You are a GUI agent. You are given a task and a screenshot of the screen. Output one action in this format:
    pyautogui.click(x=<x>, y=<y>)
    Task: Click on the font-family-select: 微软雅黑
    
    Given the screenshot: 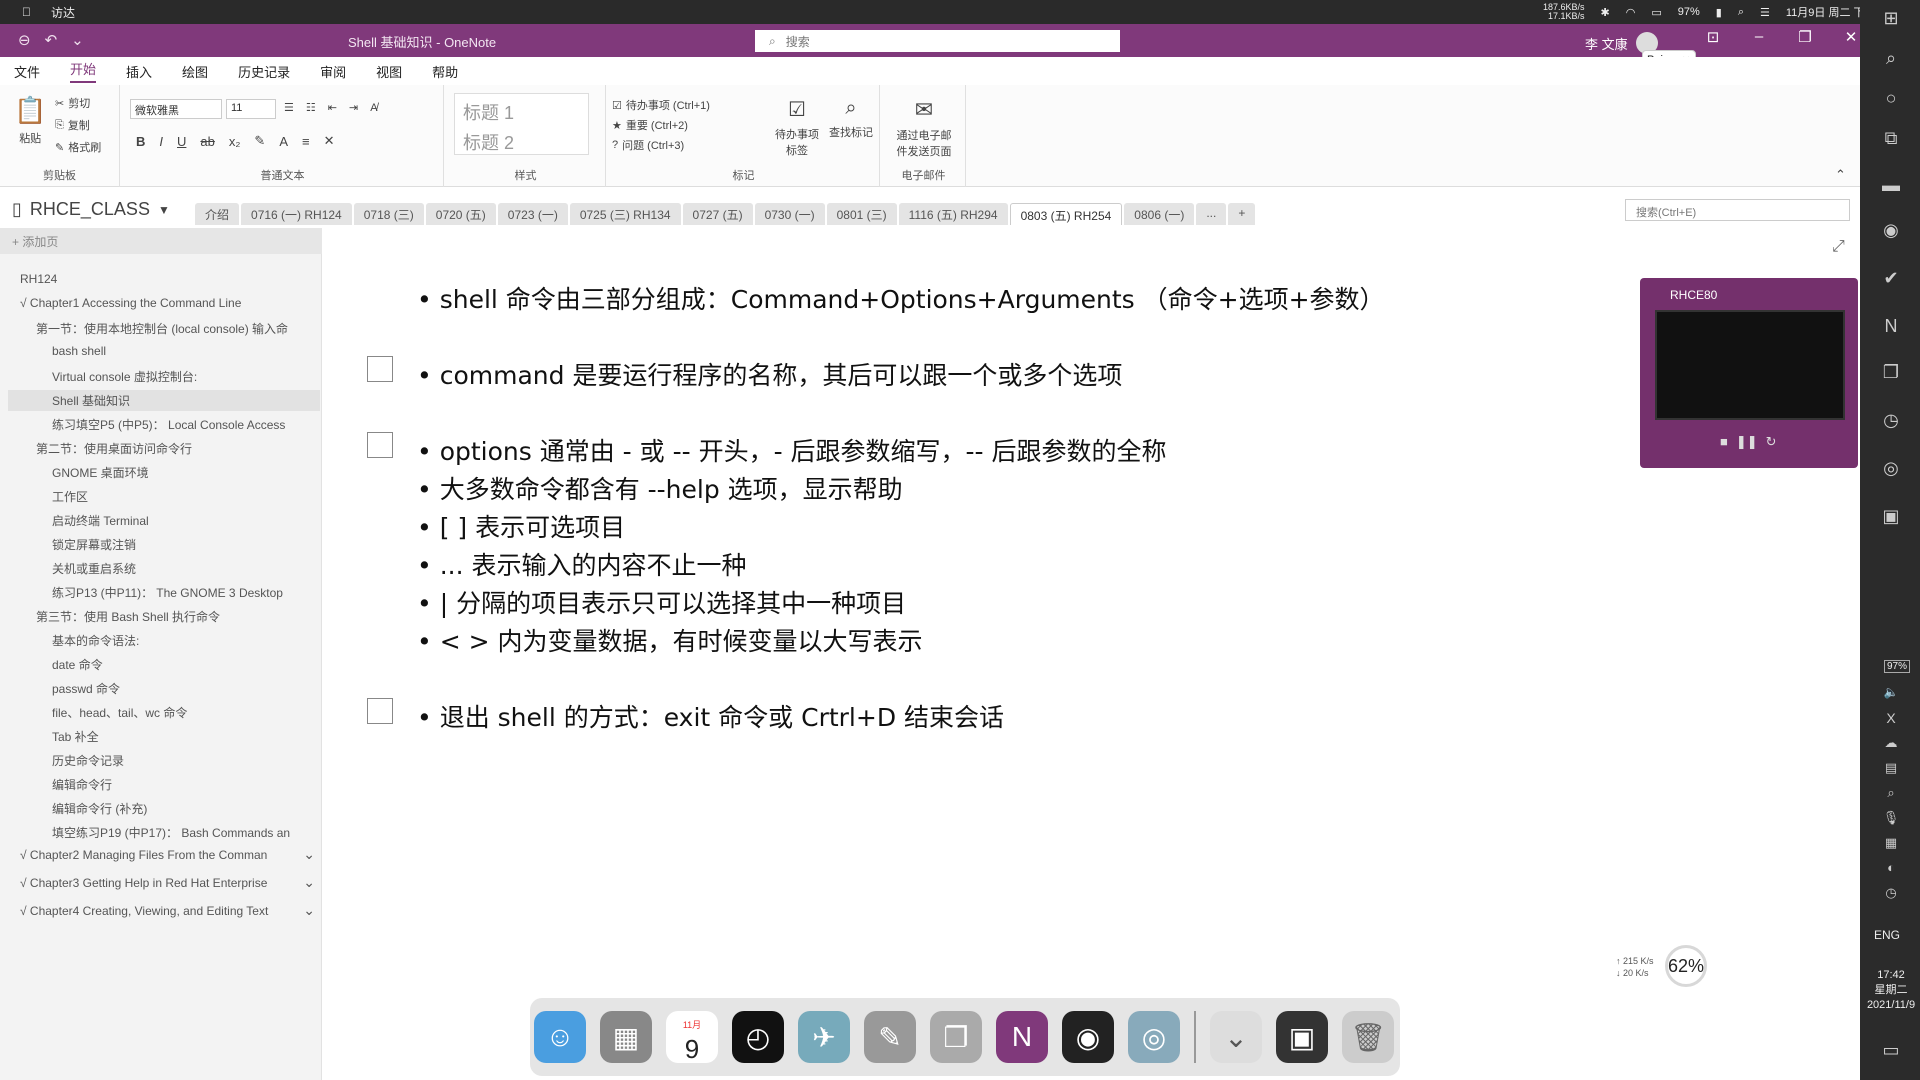 What is the action you would take?
    pyautogui.click(x=176, y=109)
    